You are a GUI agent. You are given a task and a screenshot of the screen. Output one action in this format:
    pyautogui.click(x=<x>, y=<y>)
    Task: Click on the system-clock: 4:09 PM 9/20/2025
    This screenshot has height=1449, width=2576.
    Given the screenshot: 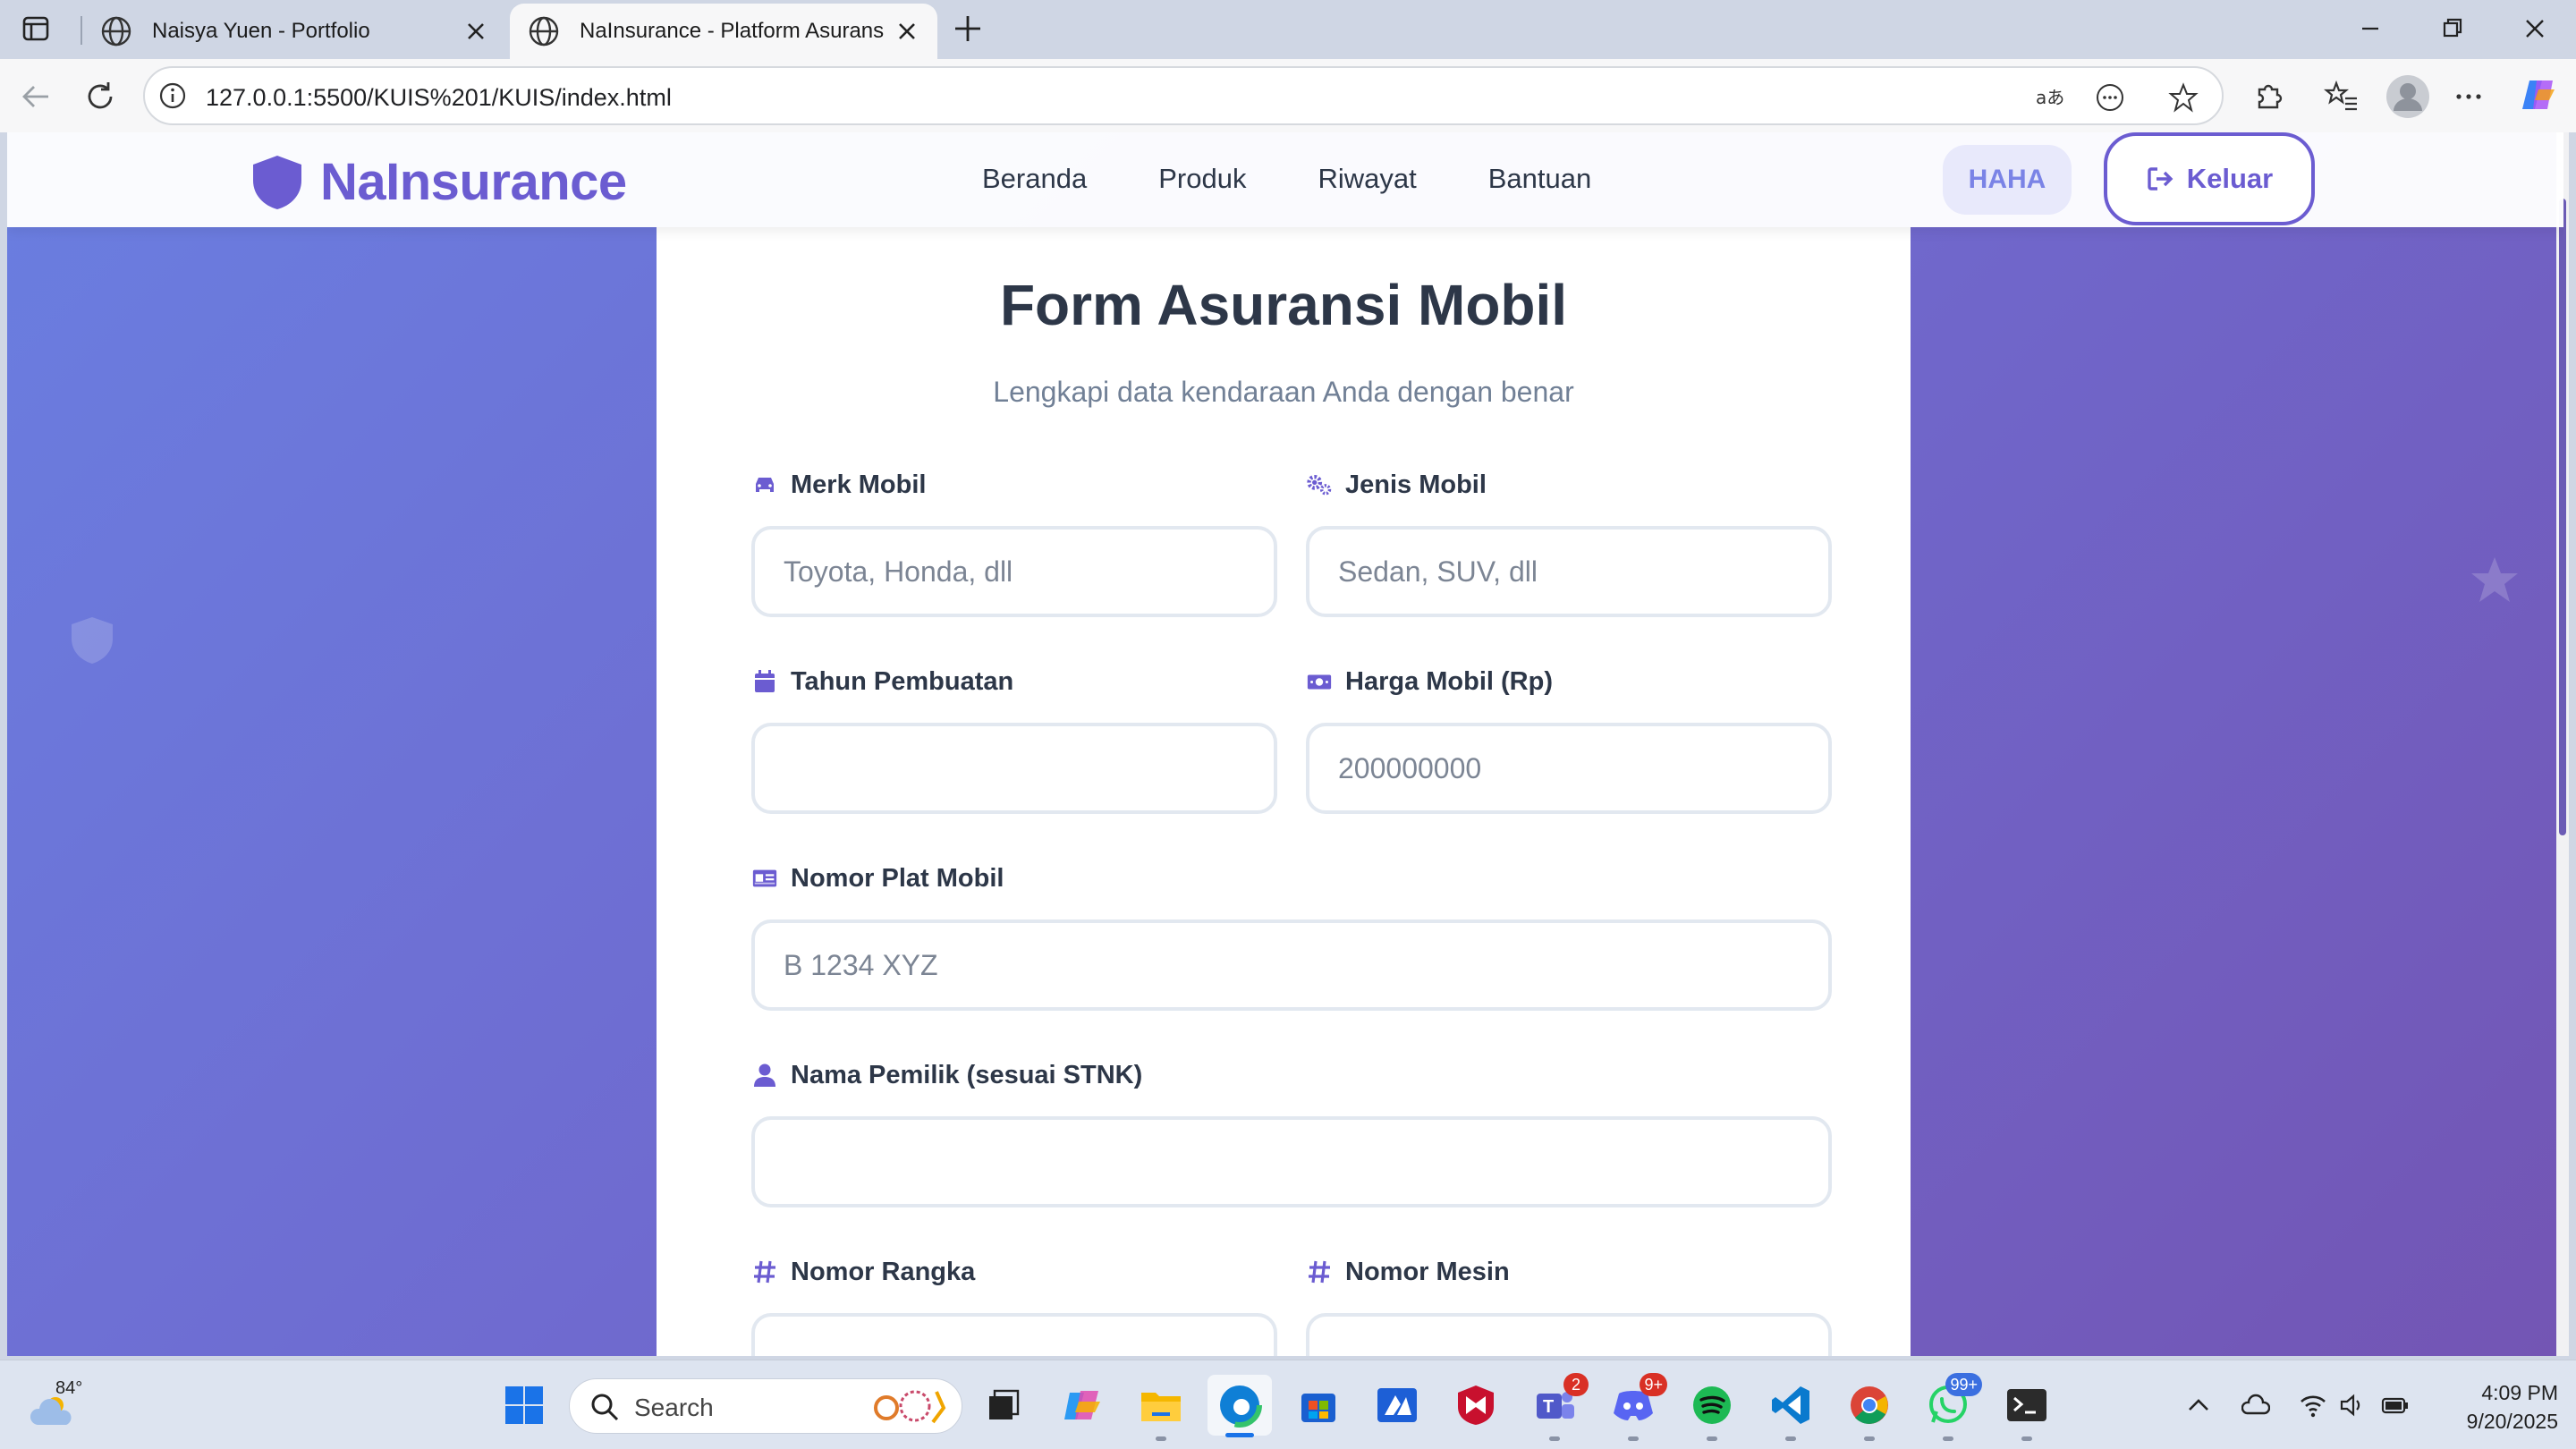 What is the action you would take?
    pyautogui.click(x=2486, y=1407)
    